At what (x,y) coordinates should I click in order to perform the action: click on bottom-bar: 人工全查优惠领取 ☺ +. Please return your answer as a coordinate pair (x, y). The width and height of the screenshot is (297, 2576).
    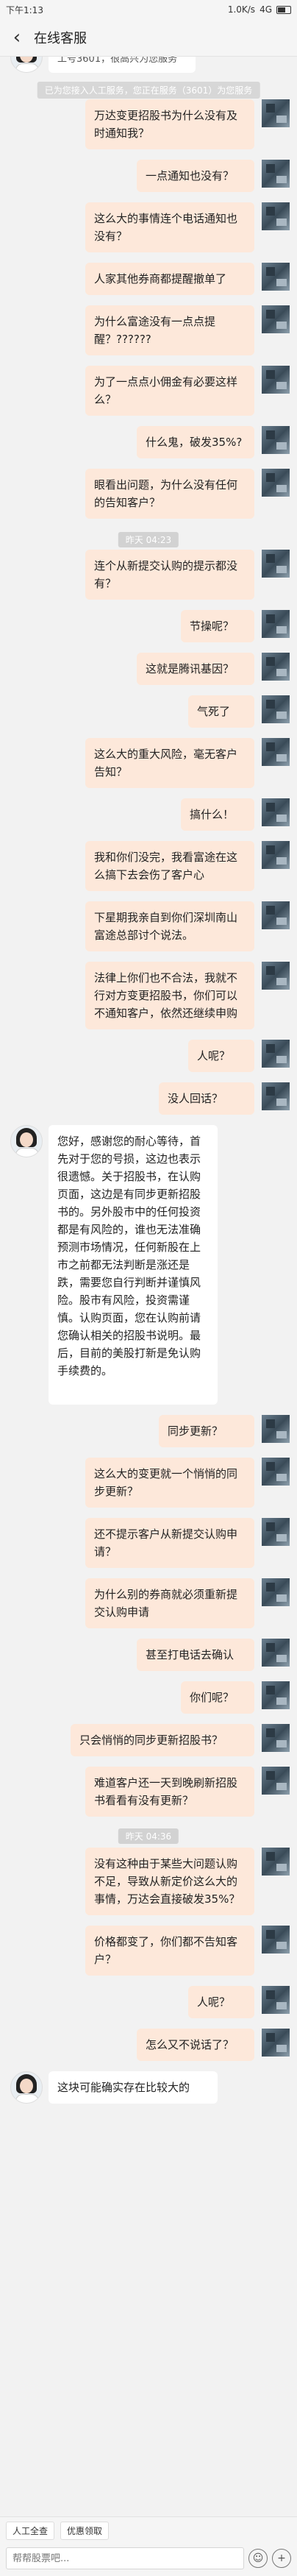
    Looking at the image, I should click on (148, 2546).